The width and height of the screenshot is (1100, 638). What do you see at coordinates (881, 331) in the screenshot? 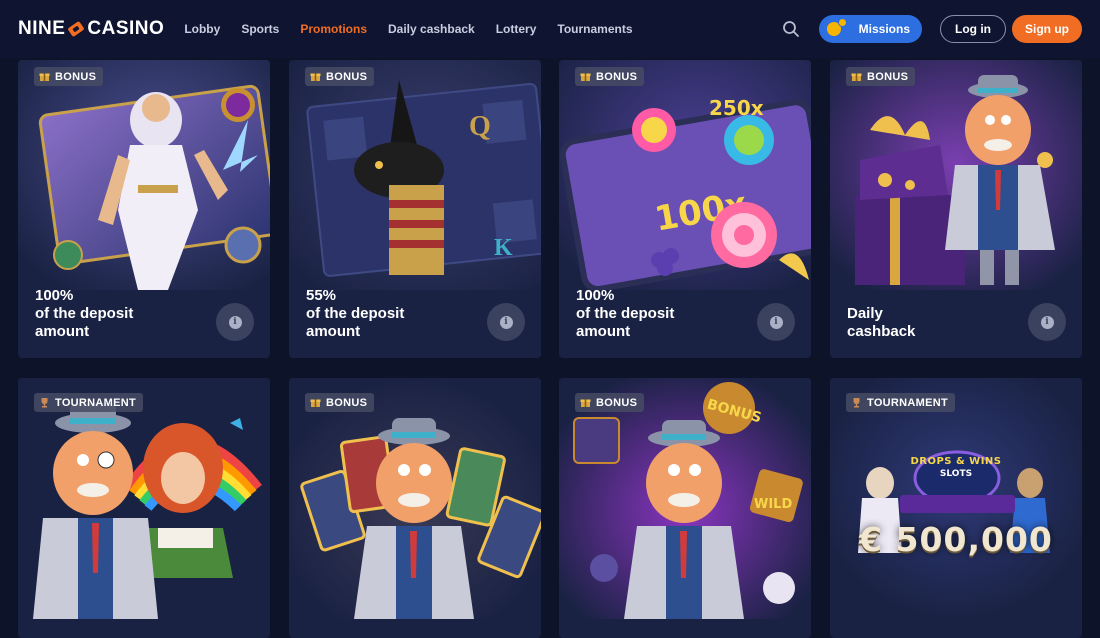
I see `card-title-line2: cashback` at bounding box center [881, 331].